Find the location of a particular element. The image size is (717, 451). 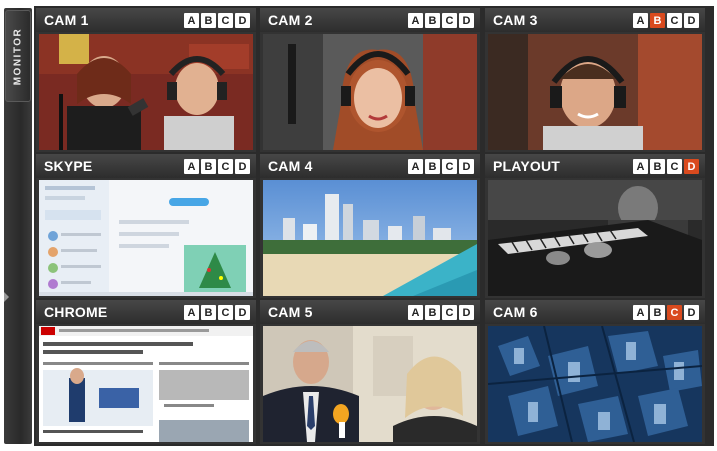

cell-header: CAM 1 A B C D is located at coordinates (146, 20).